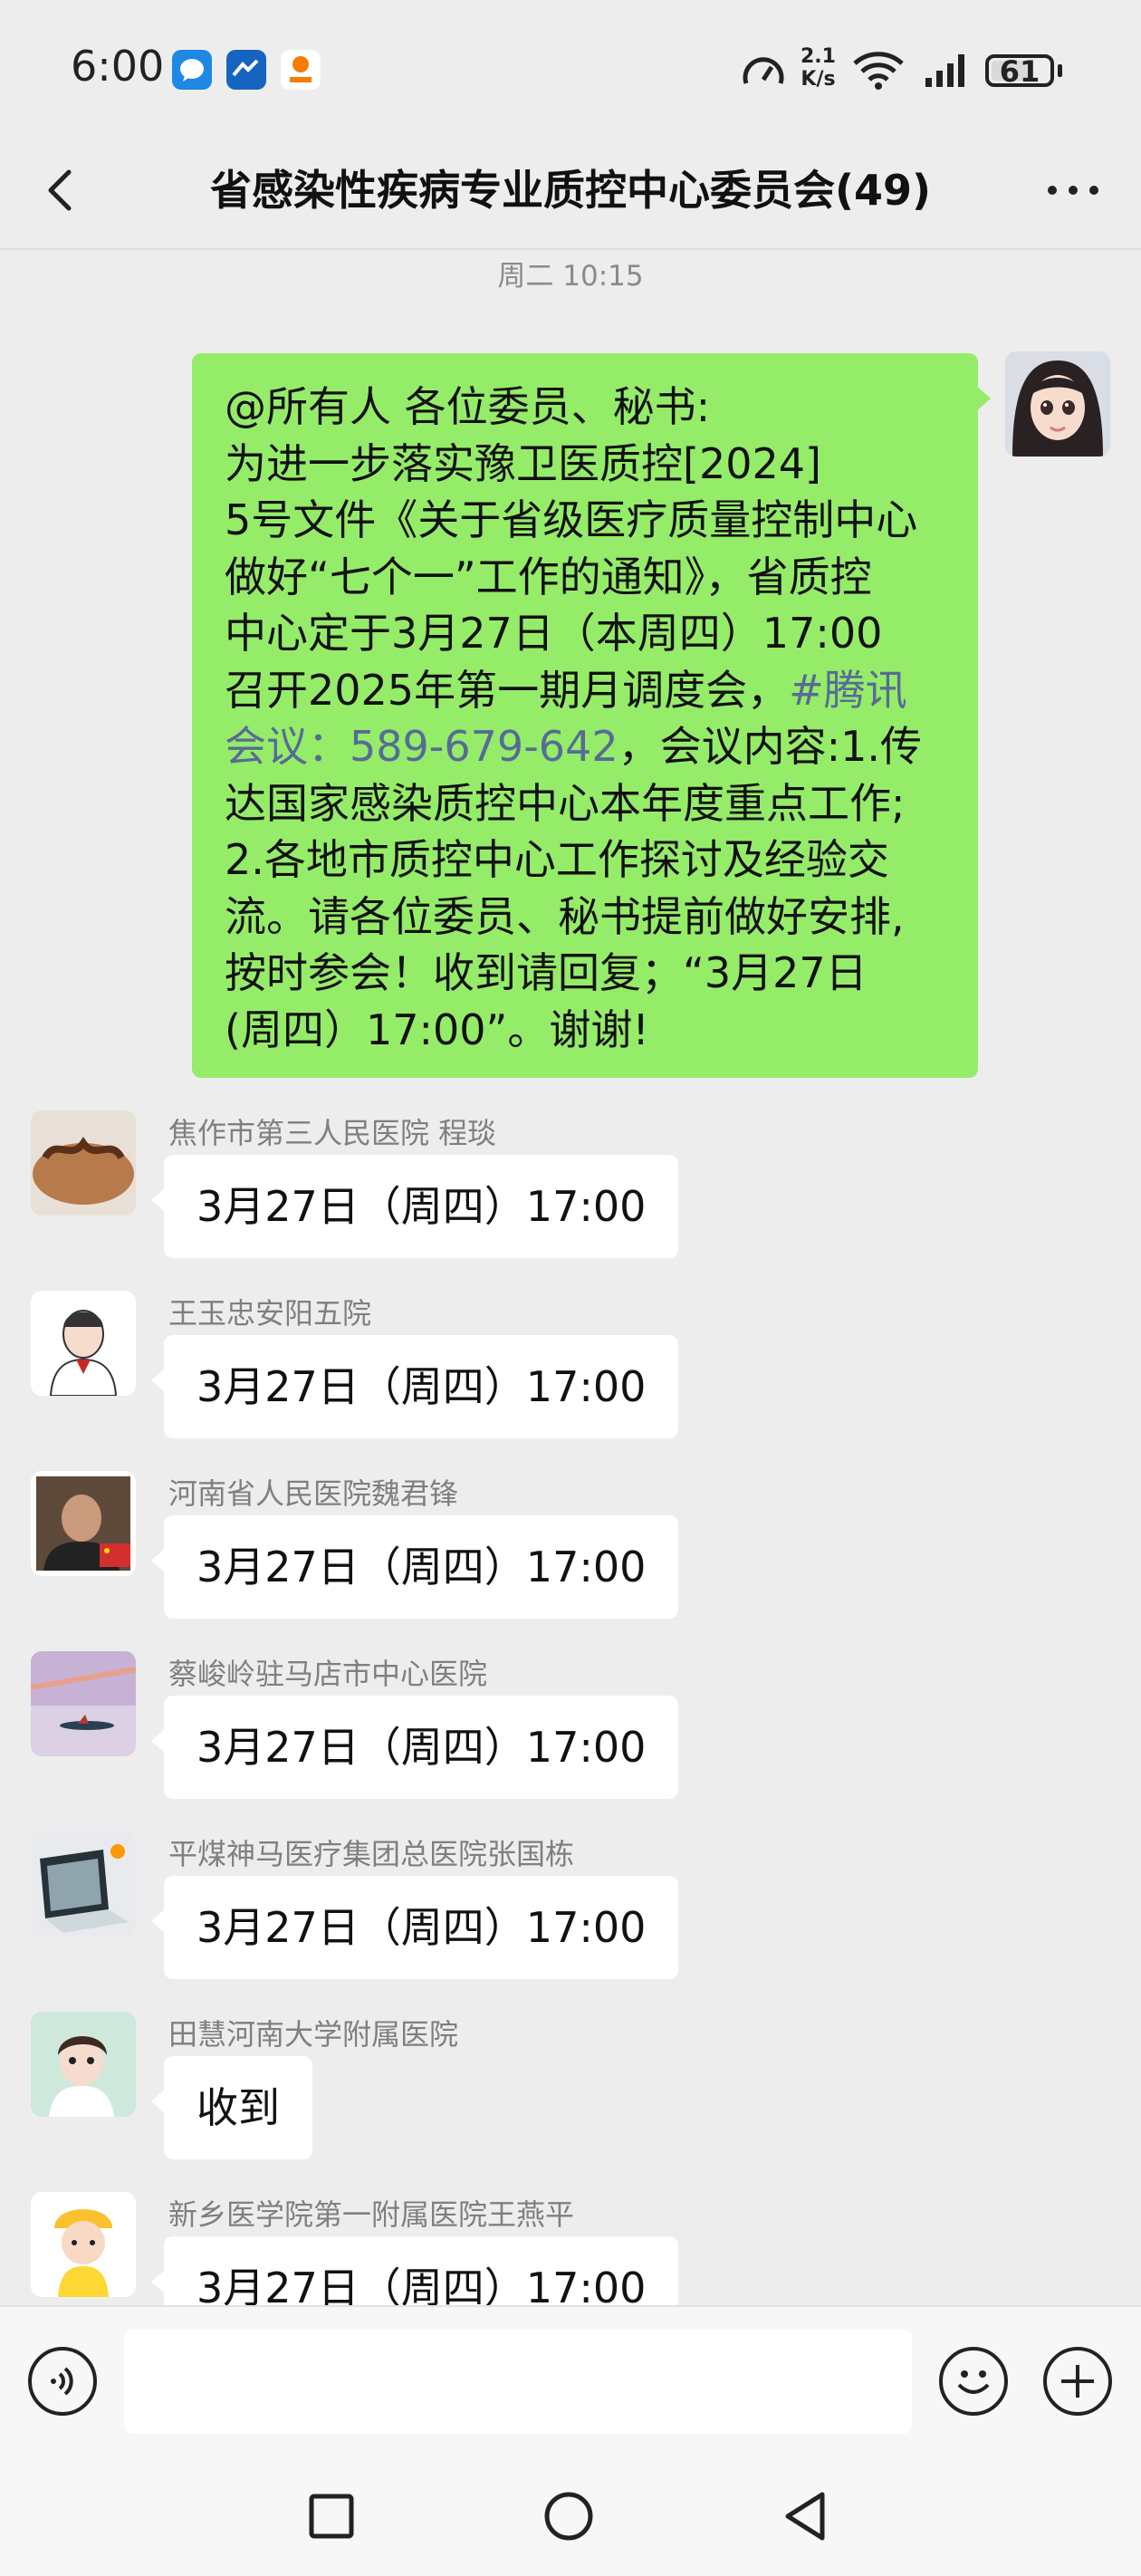  I want to click on my-avatar, so click(1057, 404).